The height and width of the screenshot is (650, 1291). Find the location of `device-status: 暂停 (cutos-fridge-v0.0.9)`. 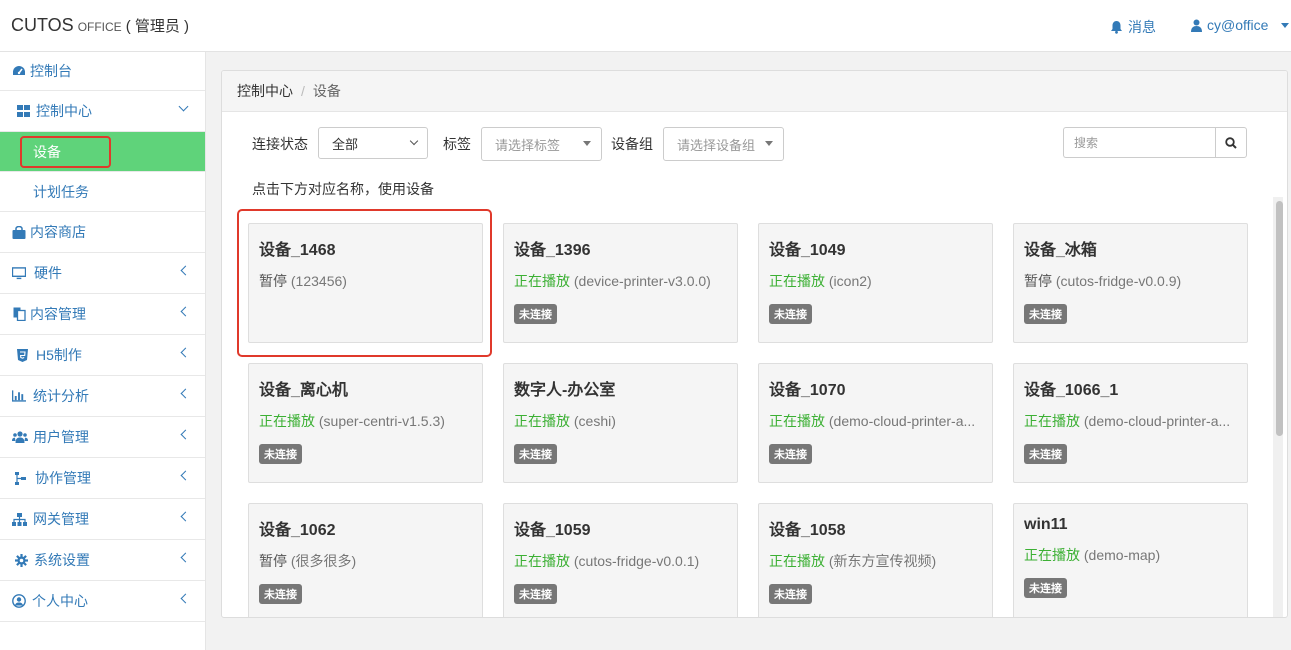

device-status: 暂停 (cutos-fridge-v0.0.9) is located at coordinates (1130, 281).